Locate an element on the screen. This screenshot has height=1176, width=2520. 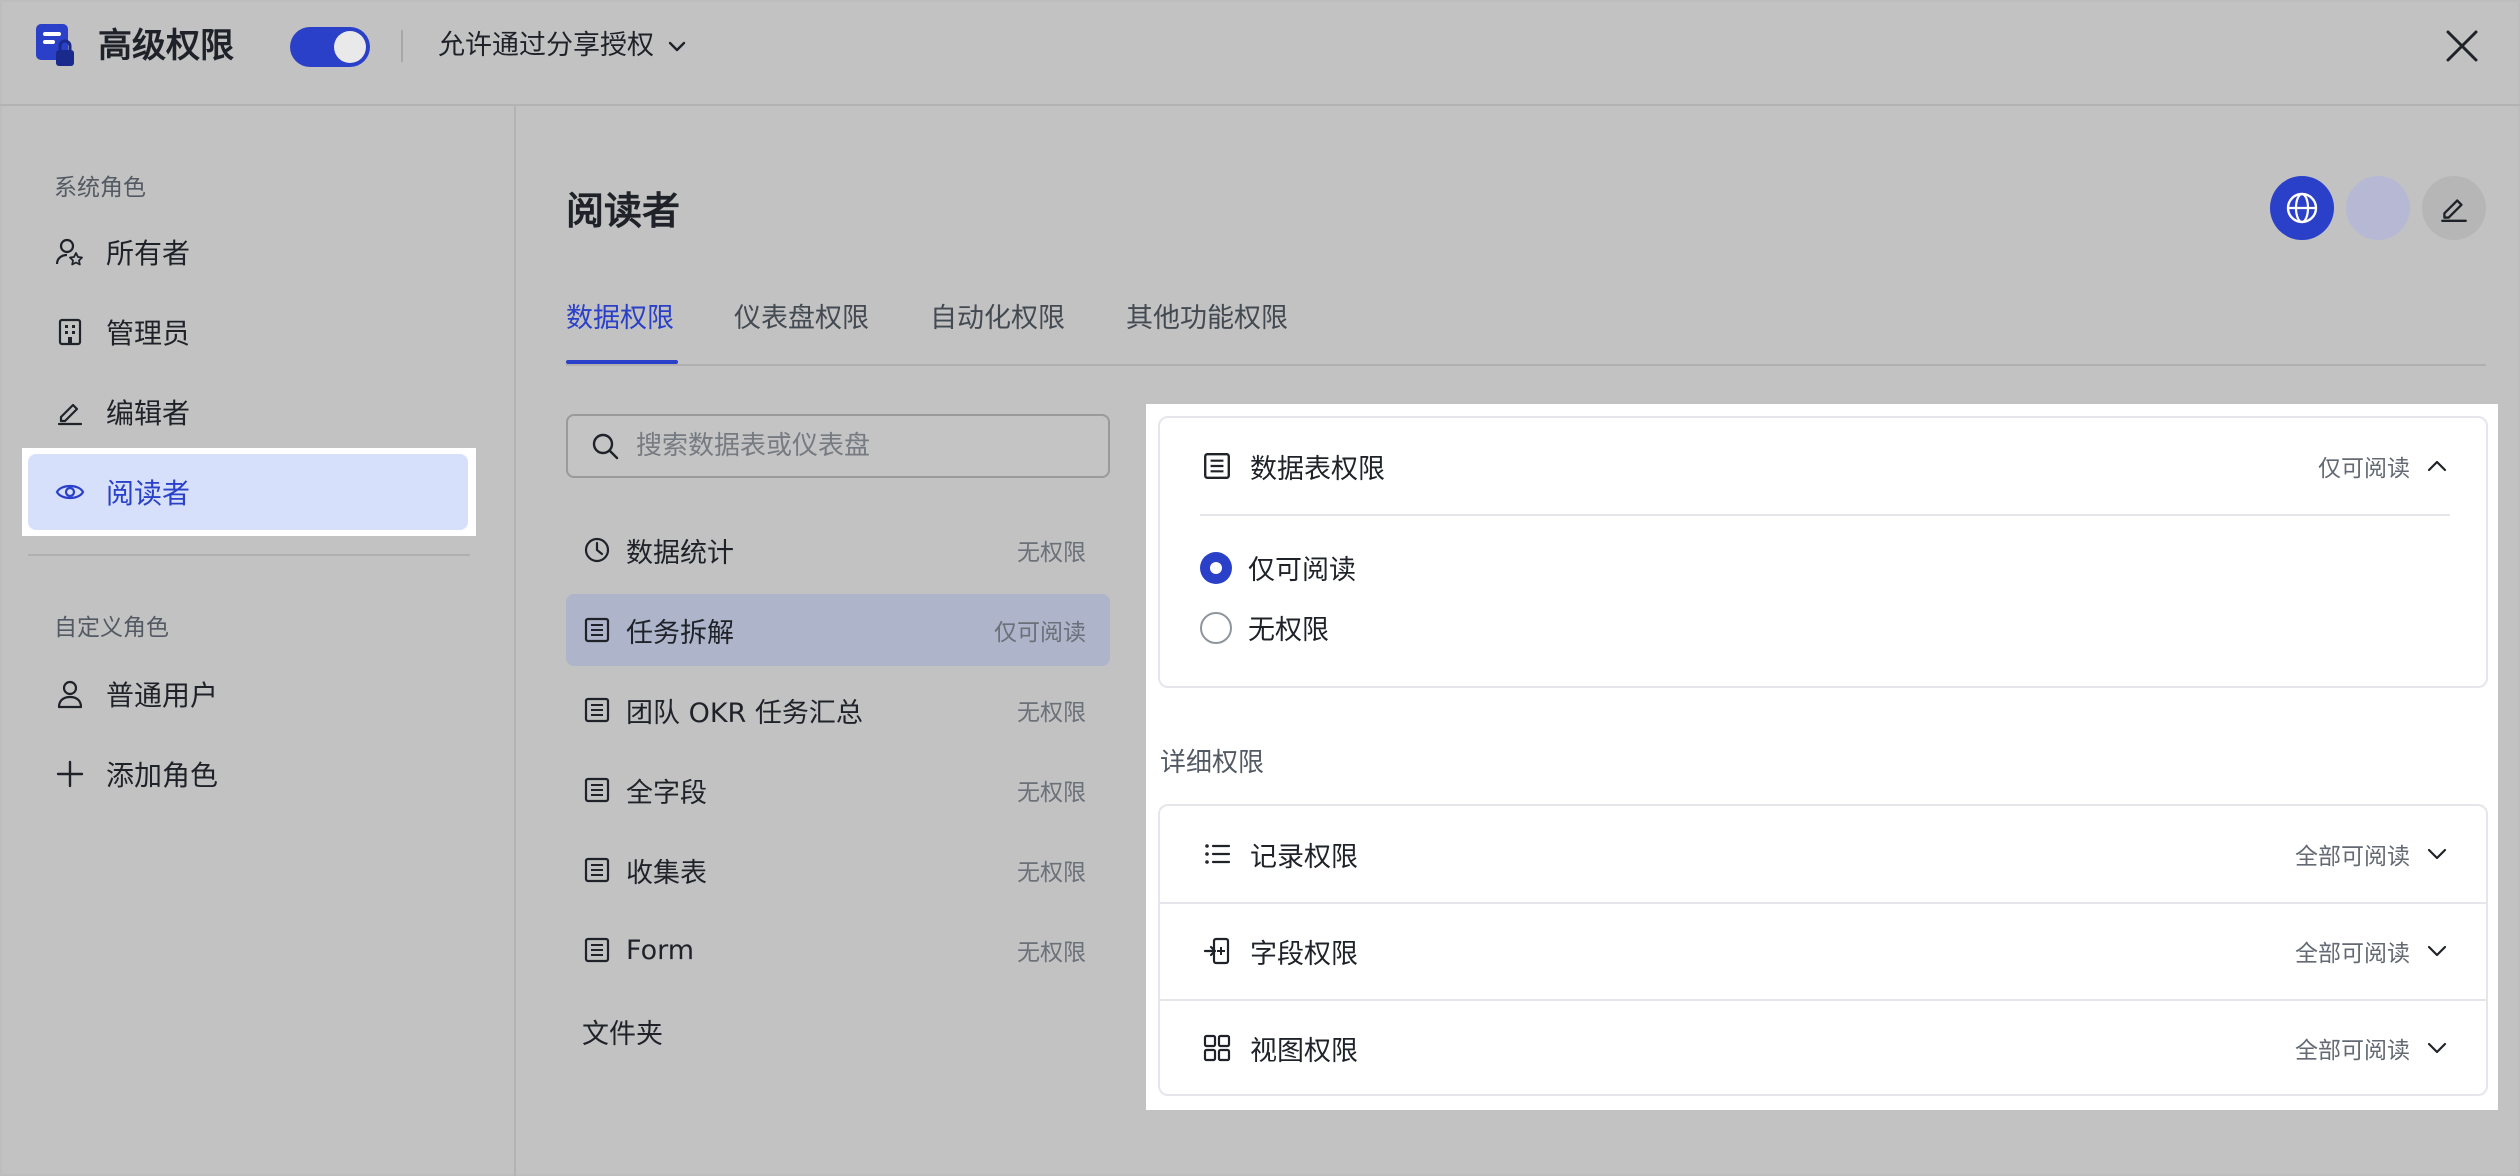
sidebar-item-label: 普通用户 is located at coordinates (162, 695).